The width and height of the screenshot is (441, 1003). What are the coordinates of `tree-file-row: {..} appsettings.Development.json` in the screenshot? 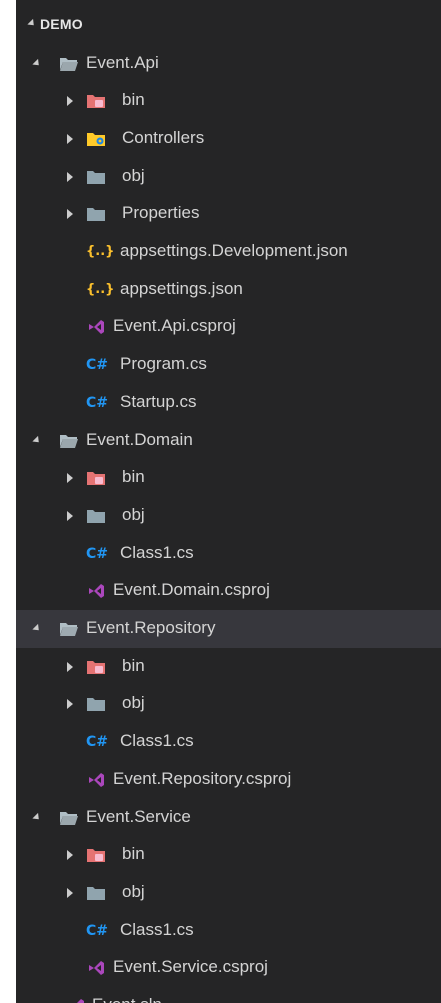 It's located at (228, 252).